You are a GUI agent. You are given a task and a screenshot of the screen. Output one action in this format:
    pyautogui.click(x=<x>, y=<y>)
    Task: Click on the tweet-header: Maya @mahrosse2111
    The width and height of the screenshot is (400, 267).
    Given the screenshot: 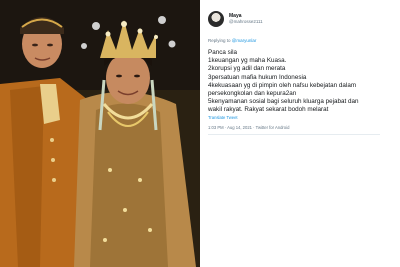 What is the action you would take?
    pyautogui.click(x=299, y=19)
    